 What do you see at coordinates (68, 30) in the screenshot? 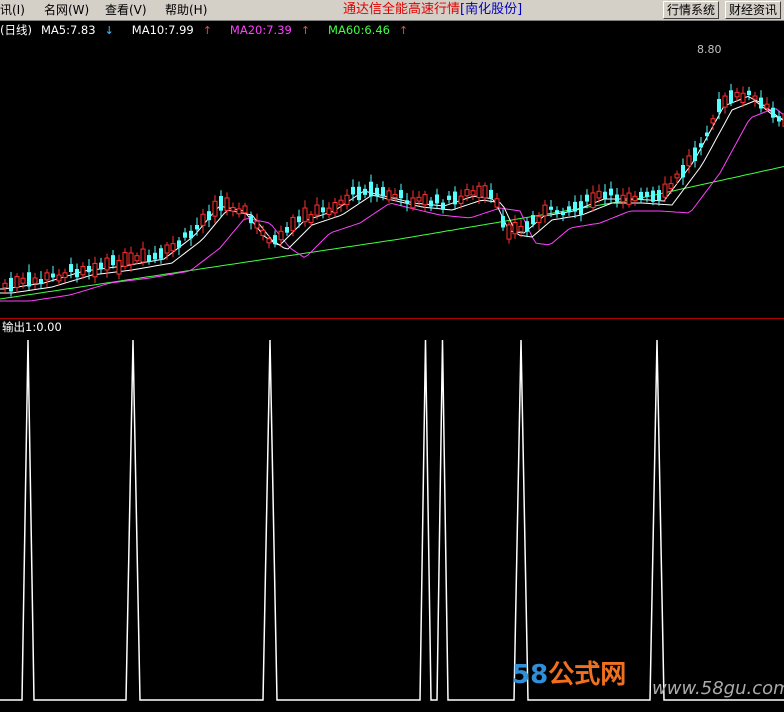
I see `ma5-value: MA5:7.83` at bounding box center [68, 30].